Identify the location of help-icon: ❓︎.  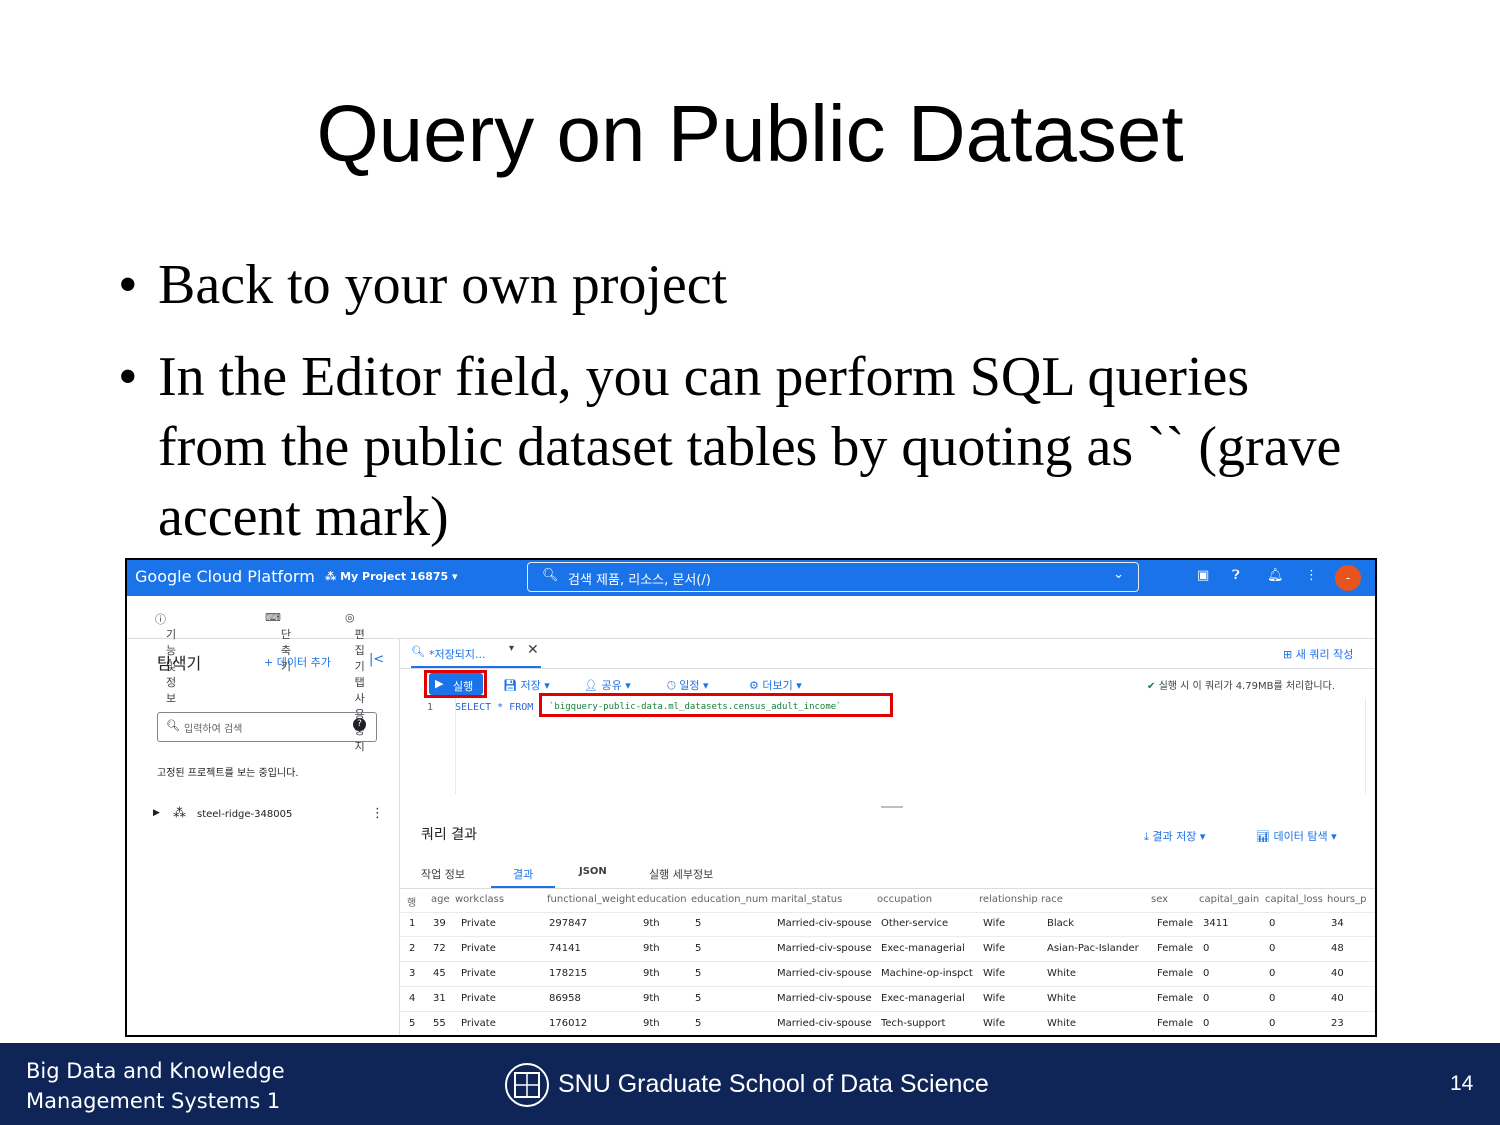
(1236, 575).